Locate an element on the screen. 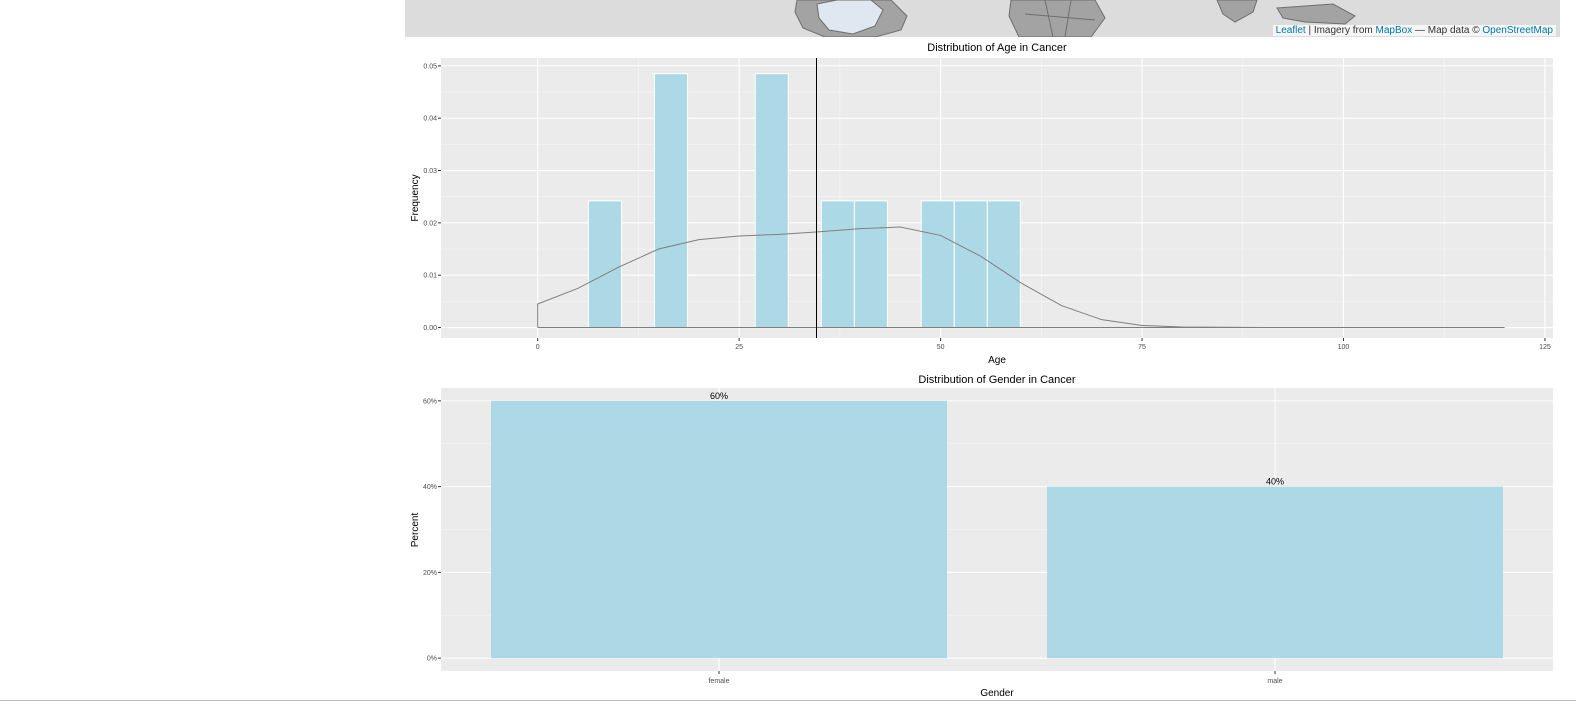 This screenshot has height=705, width=1576. gender-y-tick-label: 20% is located at coordinates (430, 573).